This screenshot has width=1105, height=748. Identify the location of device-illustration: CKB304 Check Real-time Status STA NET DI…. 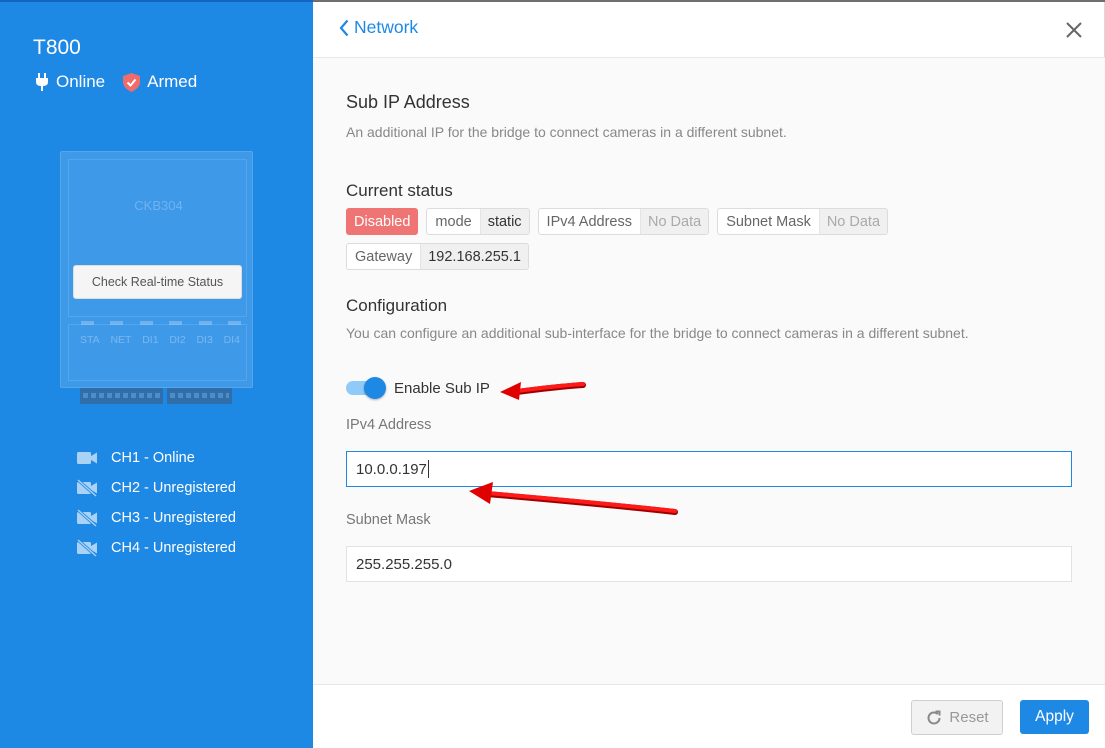
(156, 269).